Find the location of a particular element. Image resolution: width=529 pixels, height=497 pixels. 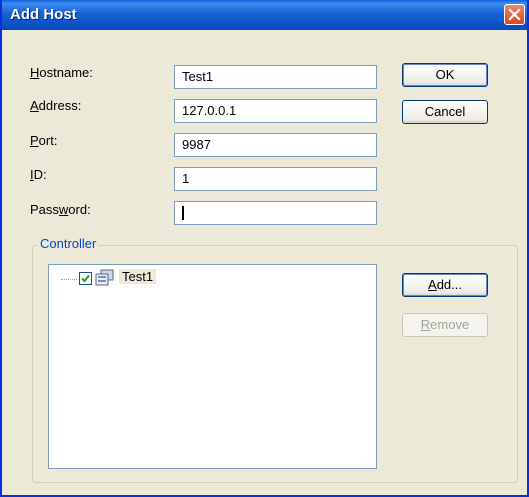

text-caret is located at coordinates (183, 213).